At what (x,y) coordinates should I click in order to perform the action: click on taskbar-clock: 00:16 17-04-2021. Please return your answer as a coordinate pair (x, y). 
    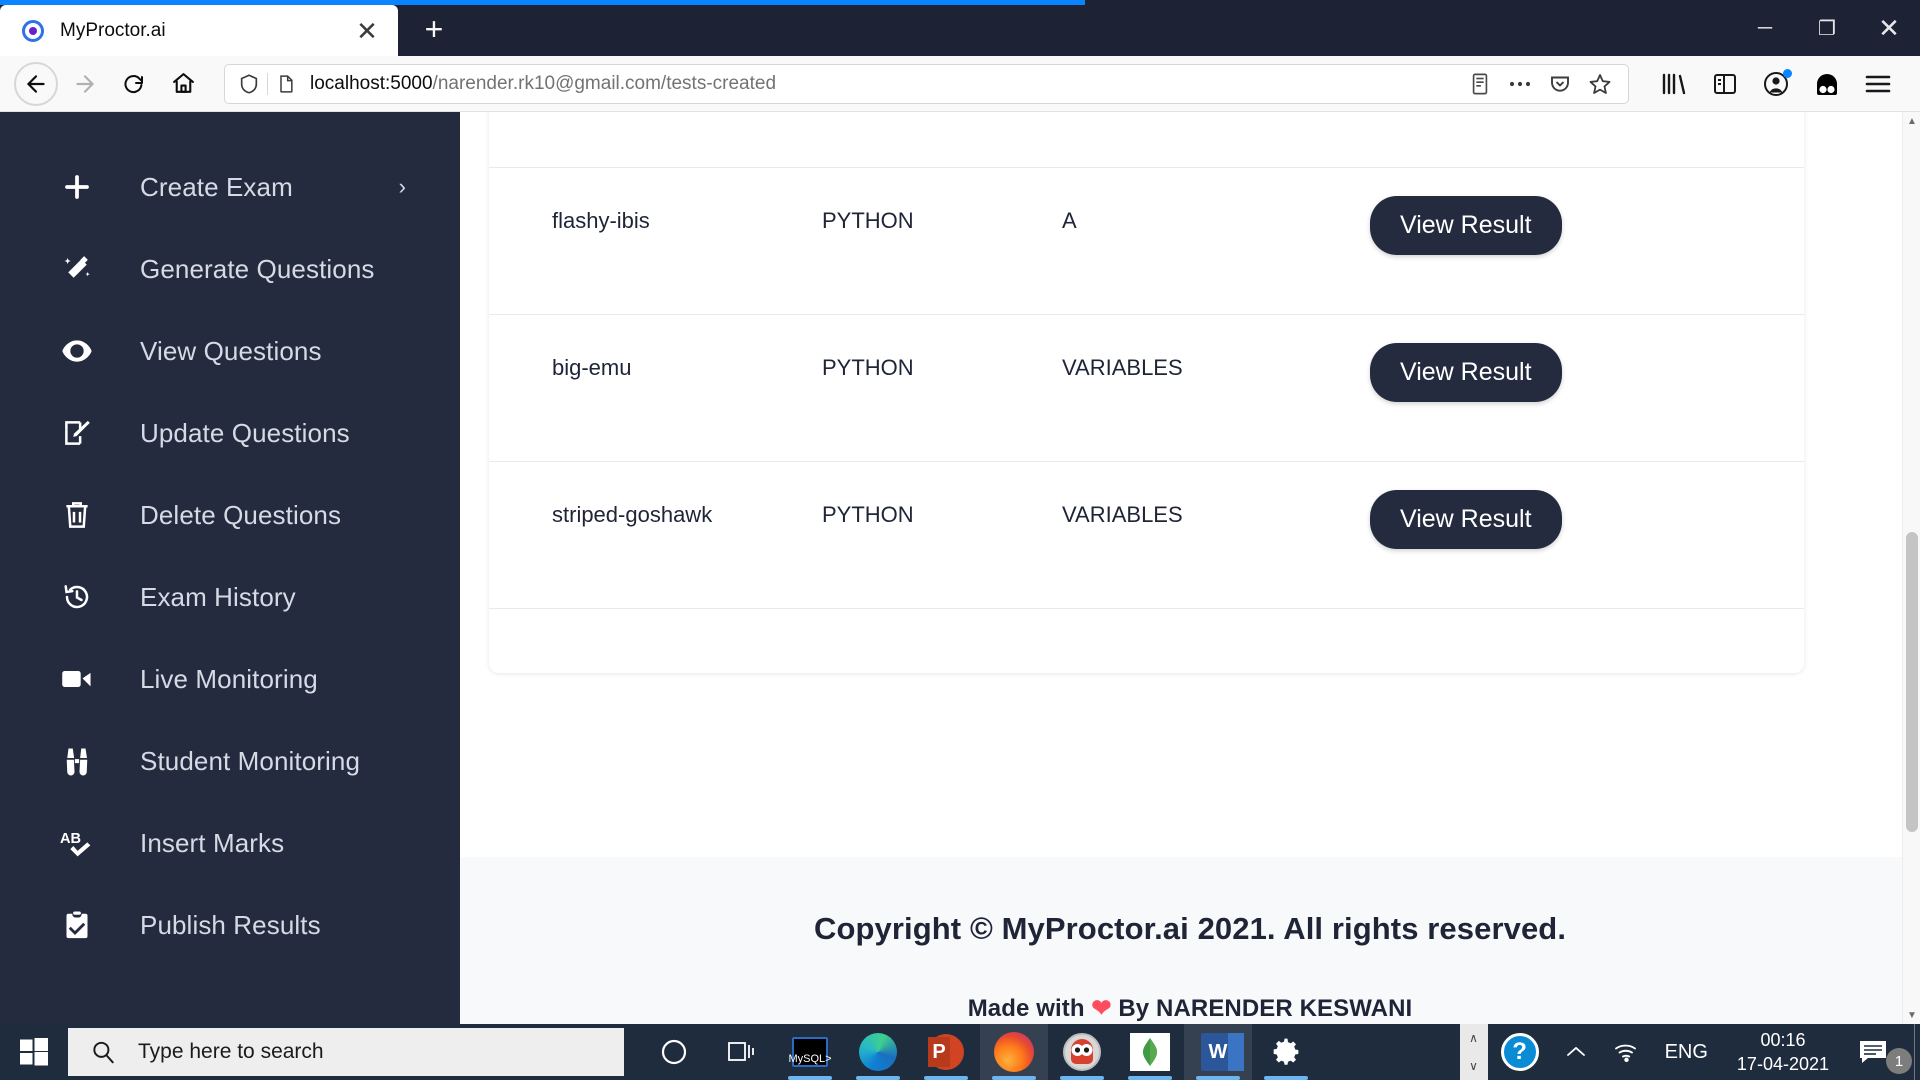
    Looking at the image, I should click on (1783, 1052).